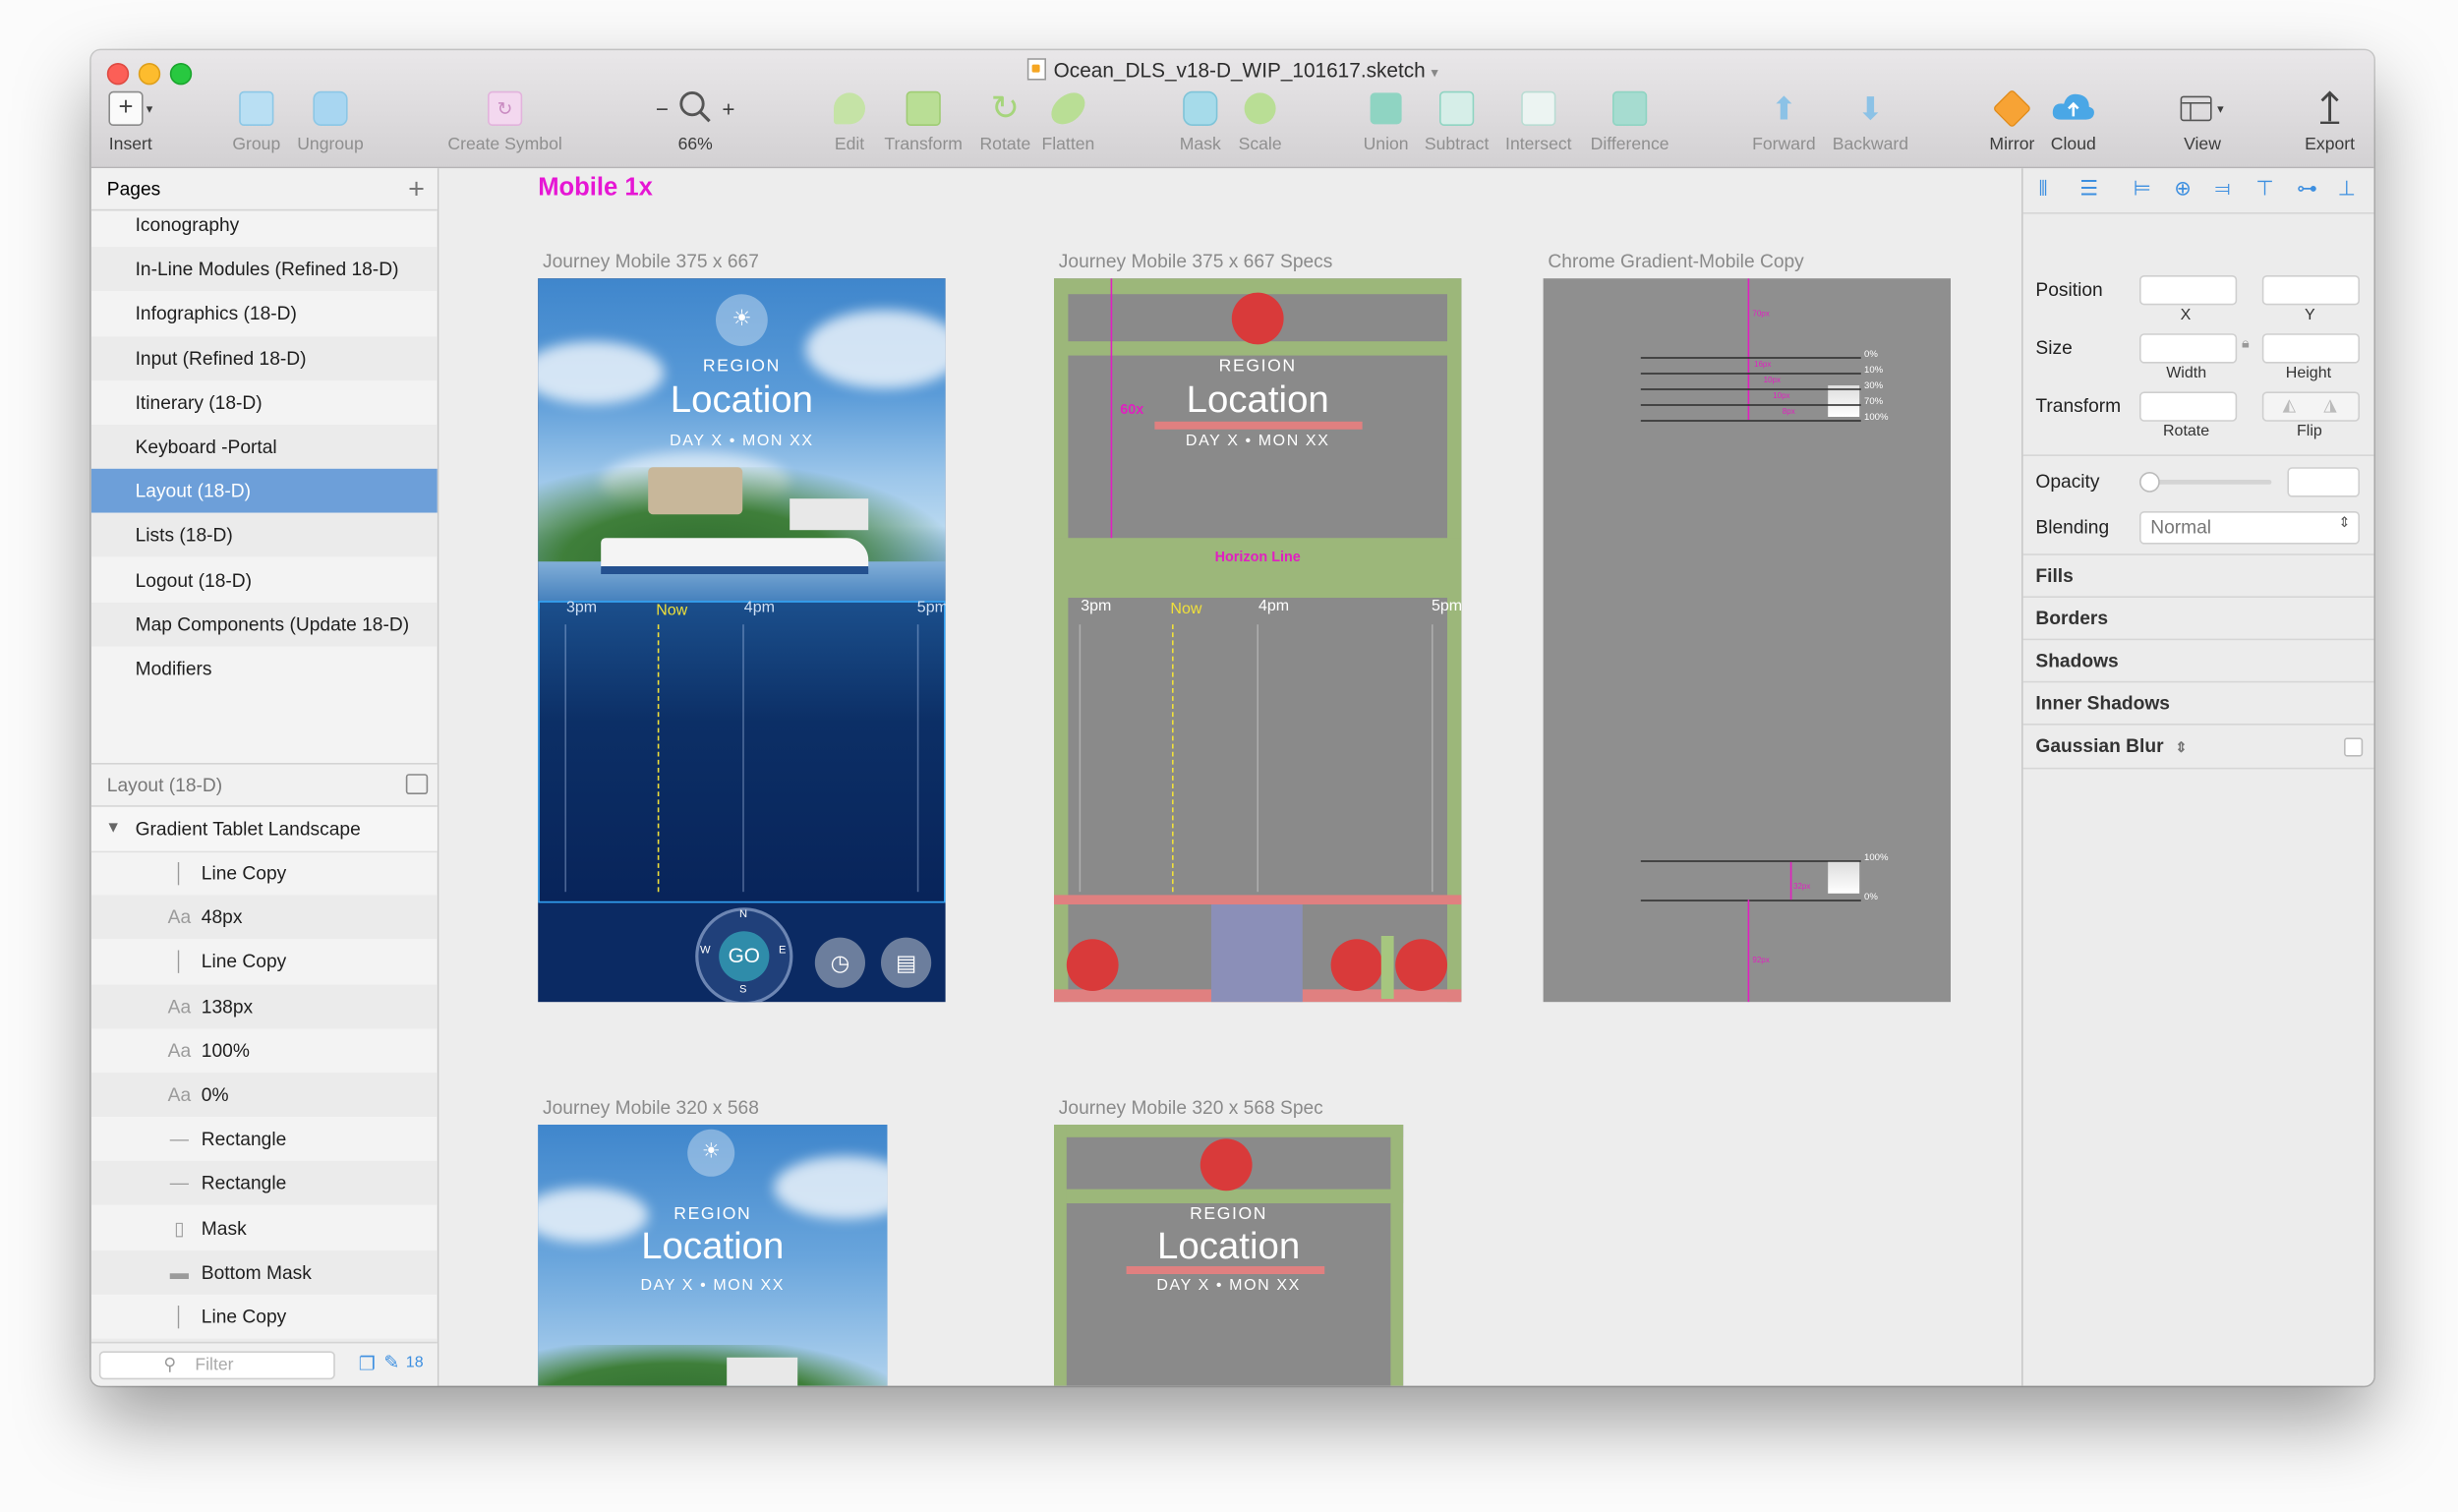 The width and height of the screenshot is (2458, 1512). Describe the element at coordinates (2347, 189) in the screenshot. I see `align-bottom-icon: ⊥` at that location.